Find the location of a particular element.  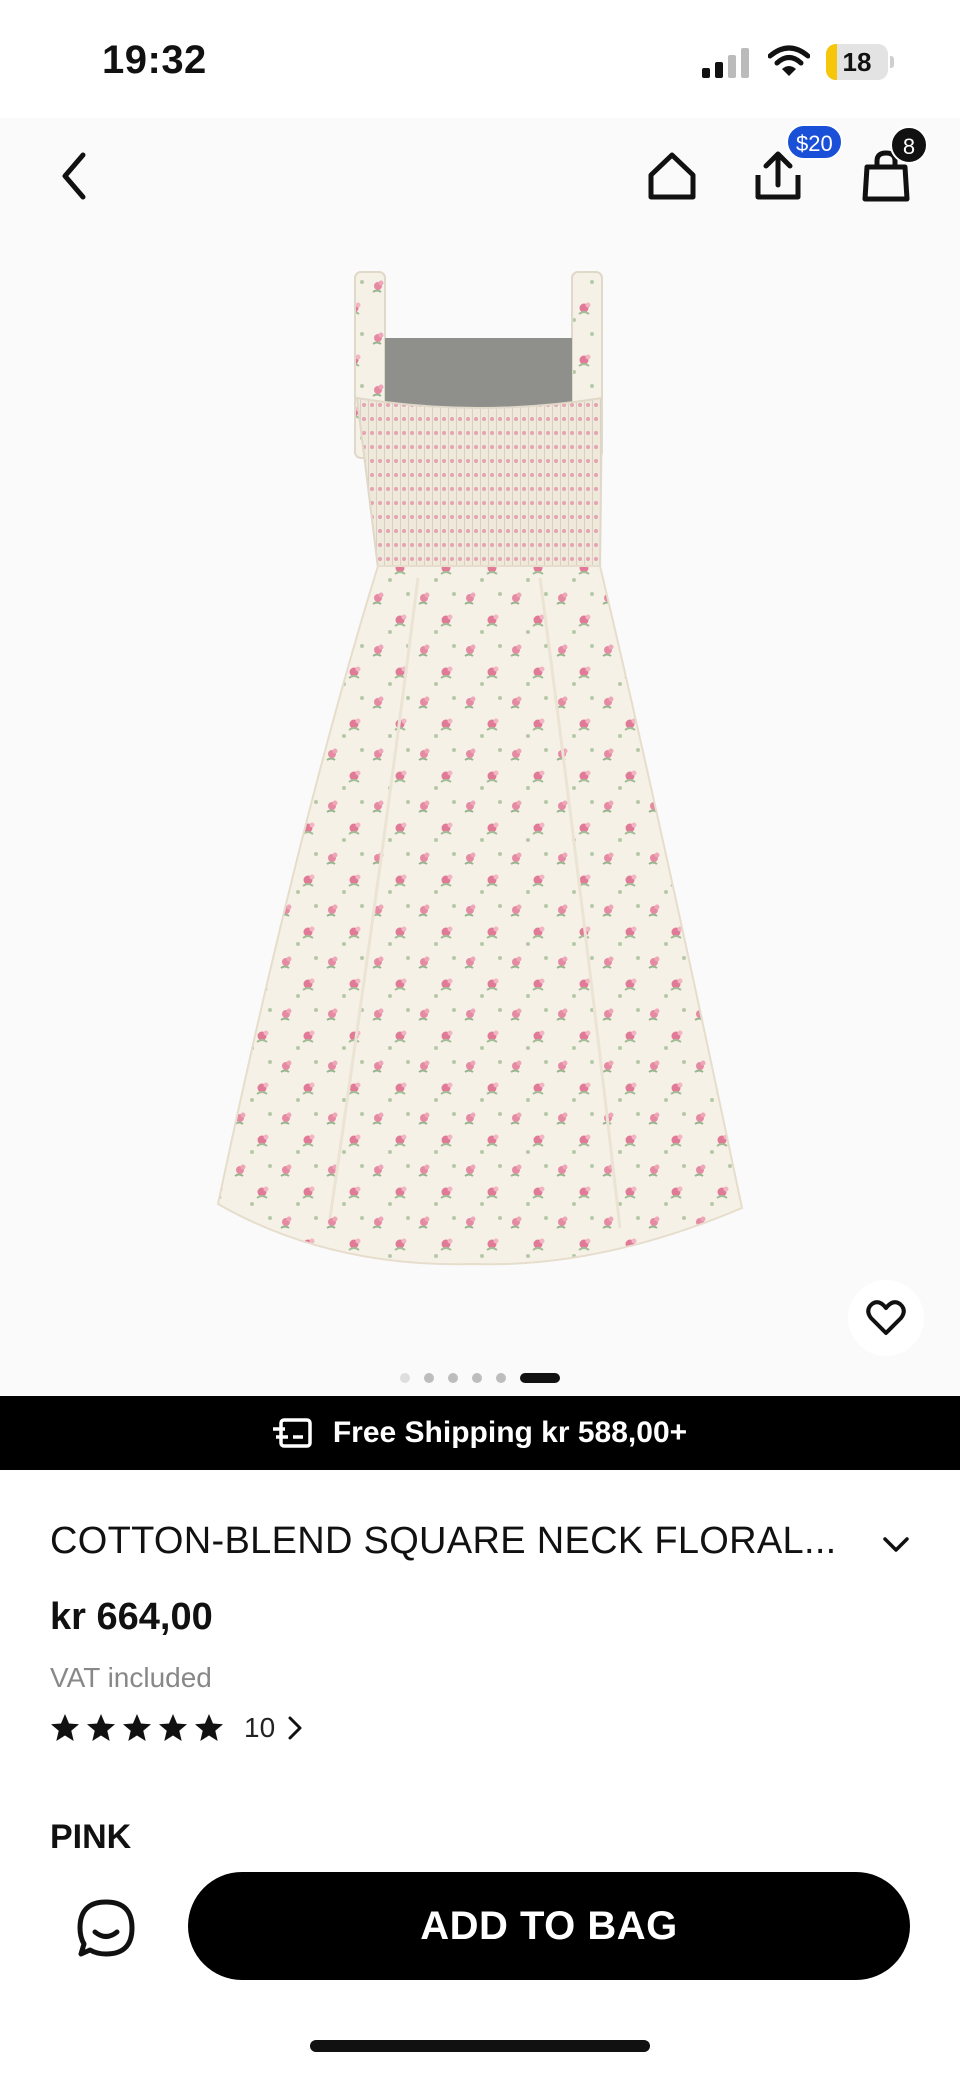

home-icon is located at coordinates (672, 176).